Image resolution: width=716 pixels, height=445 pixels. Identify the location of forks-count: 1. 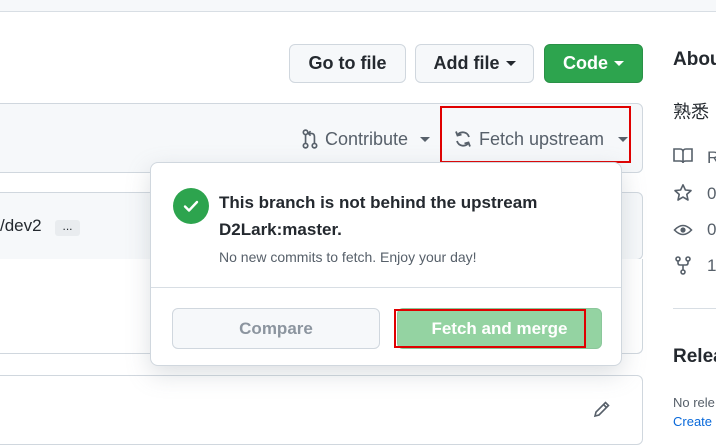
(711, 266).